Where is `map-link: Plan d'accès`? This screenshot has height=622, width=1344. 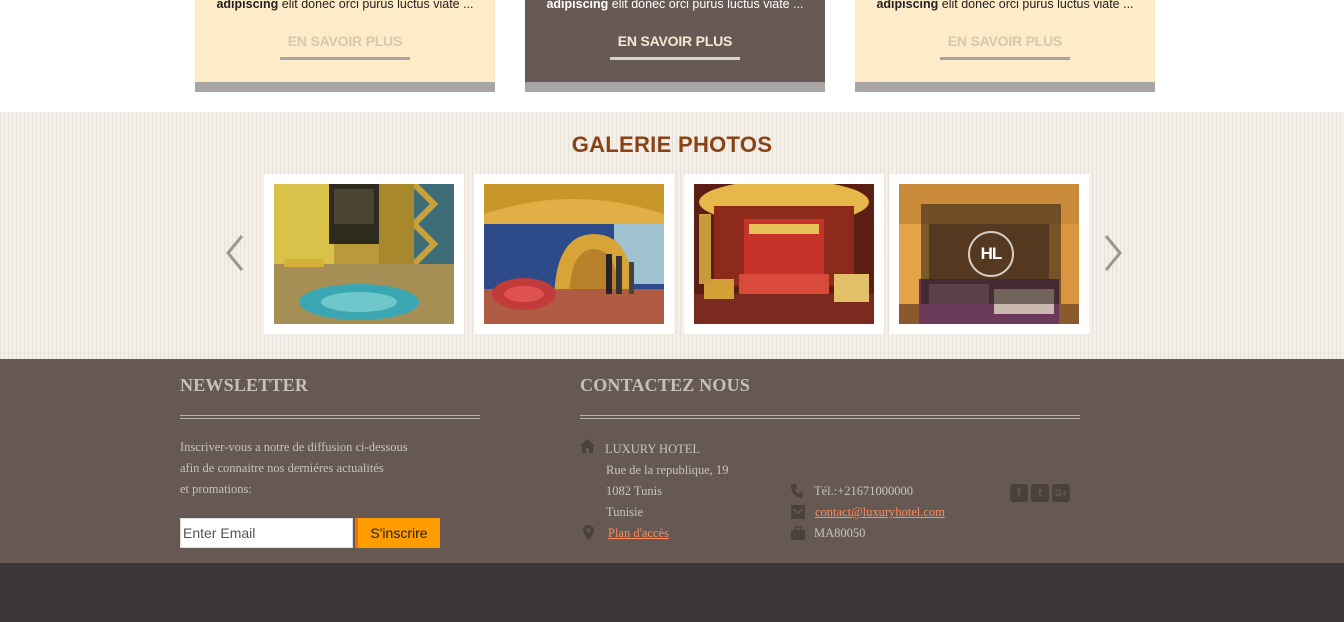
map-link: Plan d'accès is located at coordinates (638, 533).